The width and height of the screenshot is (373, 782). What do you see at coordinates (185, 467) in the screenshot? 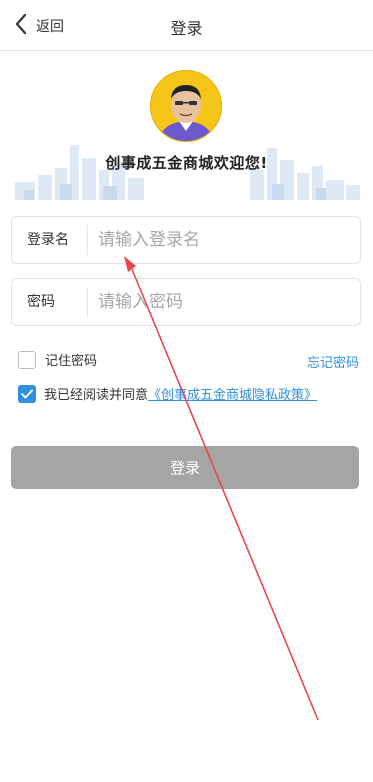
I see `login-button: 登录` at bounding box center [185, 467].